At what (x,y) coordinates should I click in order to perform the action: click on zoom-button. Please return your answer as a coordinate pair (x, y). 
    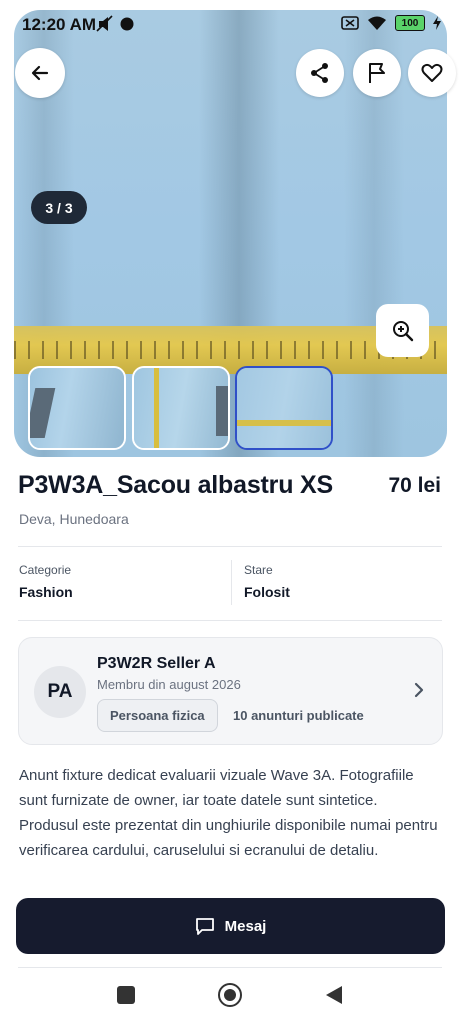
    Looking at the image, I should click on (402, 330).